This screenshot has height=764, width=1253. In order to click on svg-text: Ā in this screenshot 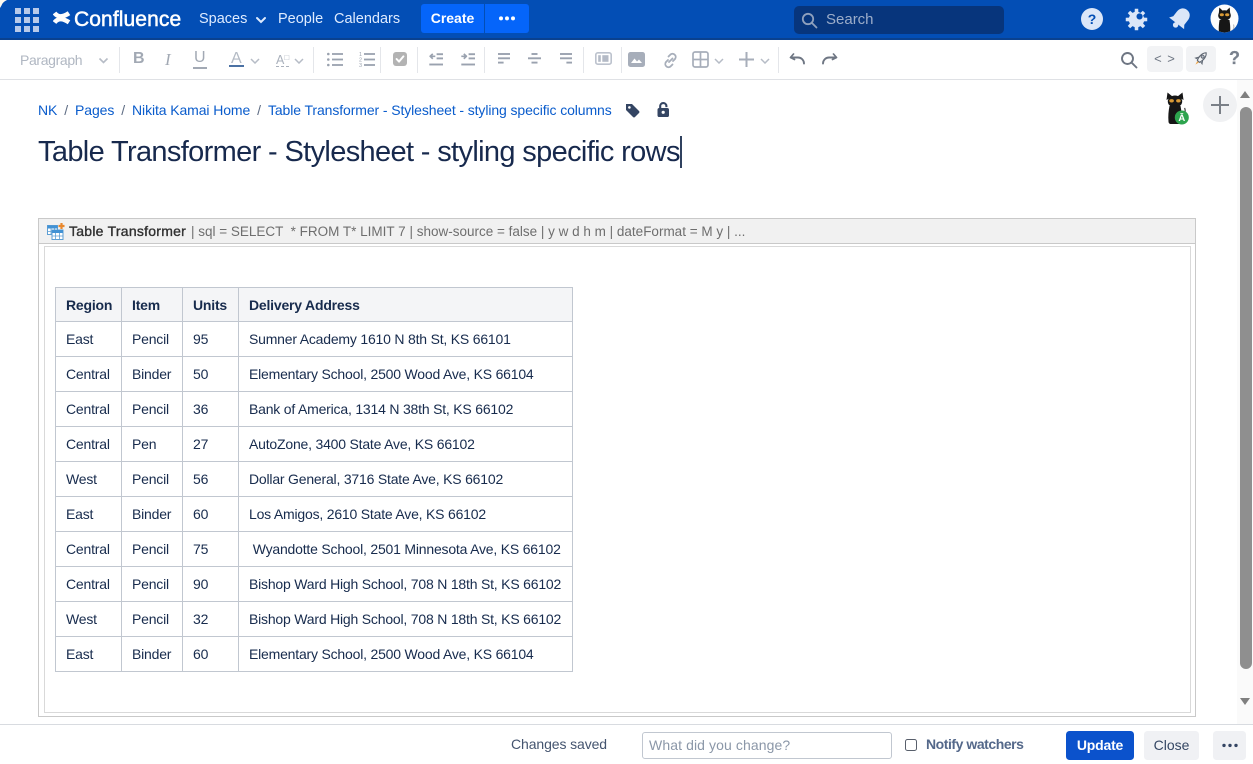, I will do `click(1181, 118)`.